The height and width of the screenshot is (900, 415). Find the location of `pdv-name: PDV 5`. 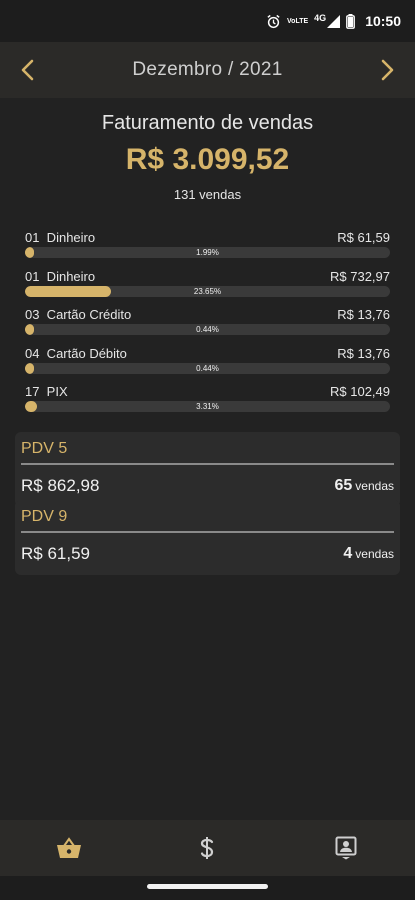

pdv-name: PDV 5 is located at coordinates (44, 448).